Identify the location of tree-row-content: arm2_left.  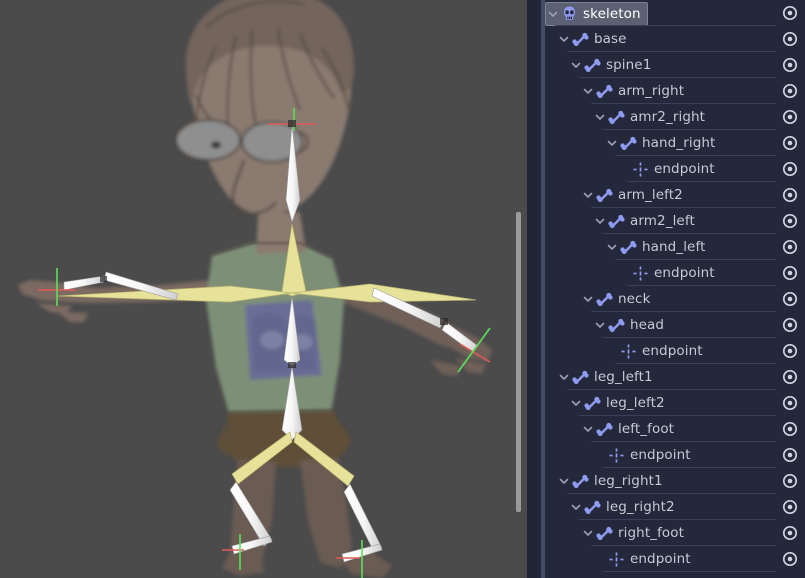
(647, 221).